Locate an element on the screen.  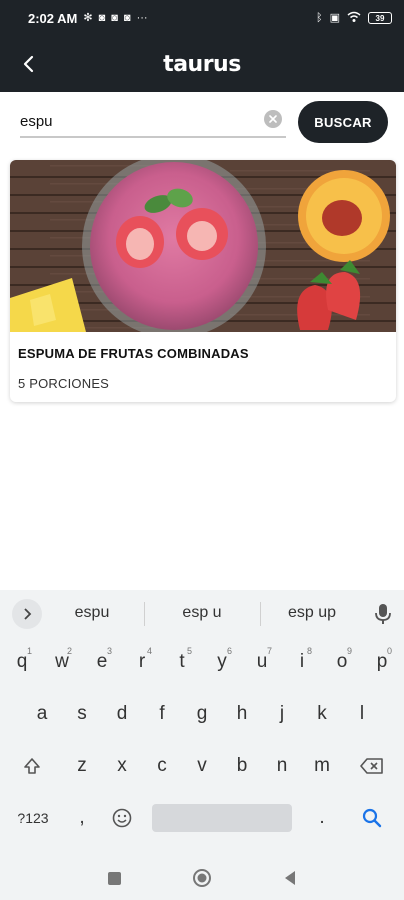
recents-button is located at coordinates (114, 878).